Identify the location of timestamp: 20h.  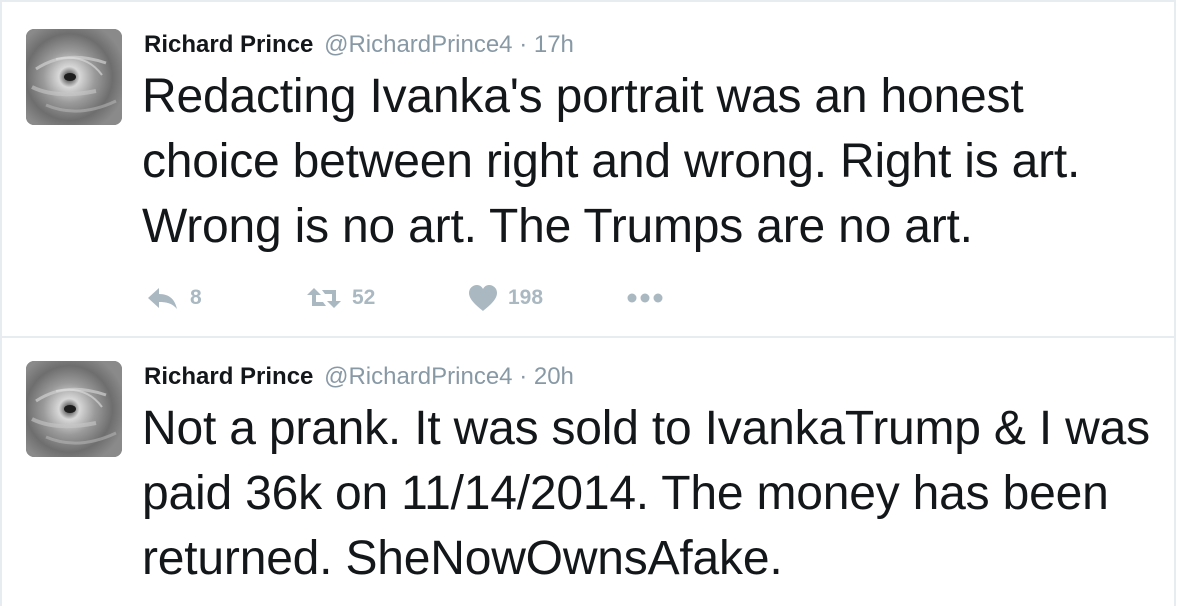
(554, 376).